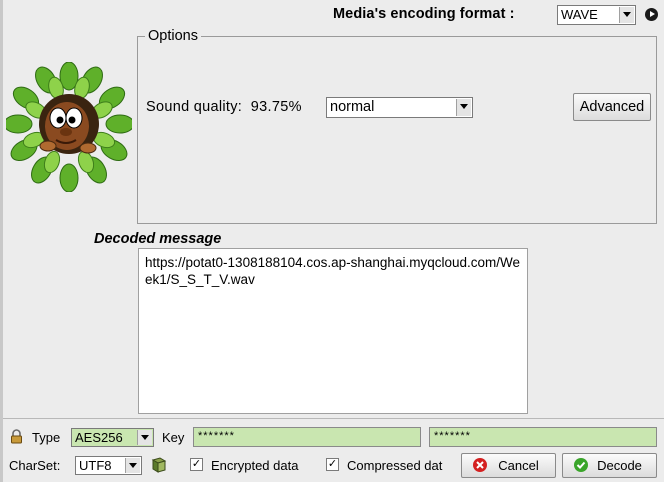 The width and height of the screenshot is (664, 482). What do you see at coordinates (518, 465) in the screenshot?
I see `cancel-label: Cancel` at bounding box center [518, 465].